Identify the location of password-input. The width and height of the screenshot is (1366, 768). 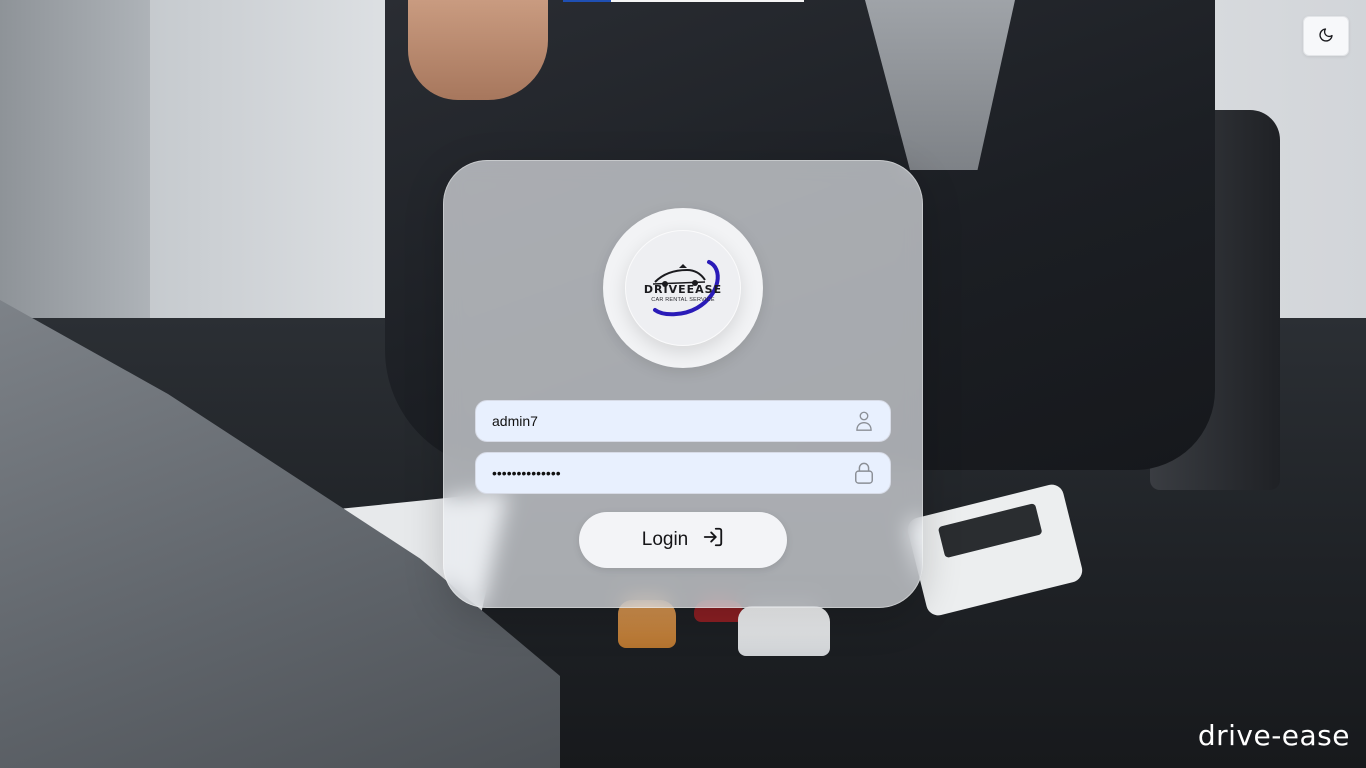
(660, 473).